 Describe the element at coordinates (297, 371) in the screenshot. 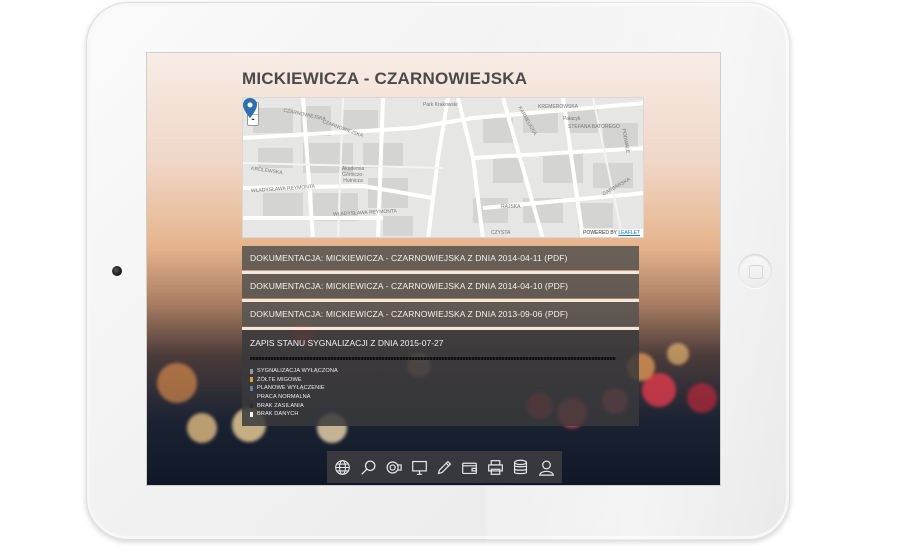

I see `legend-label: SYGNALIZACJA WYŁĄCZONA` at that location.